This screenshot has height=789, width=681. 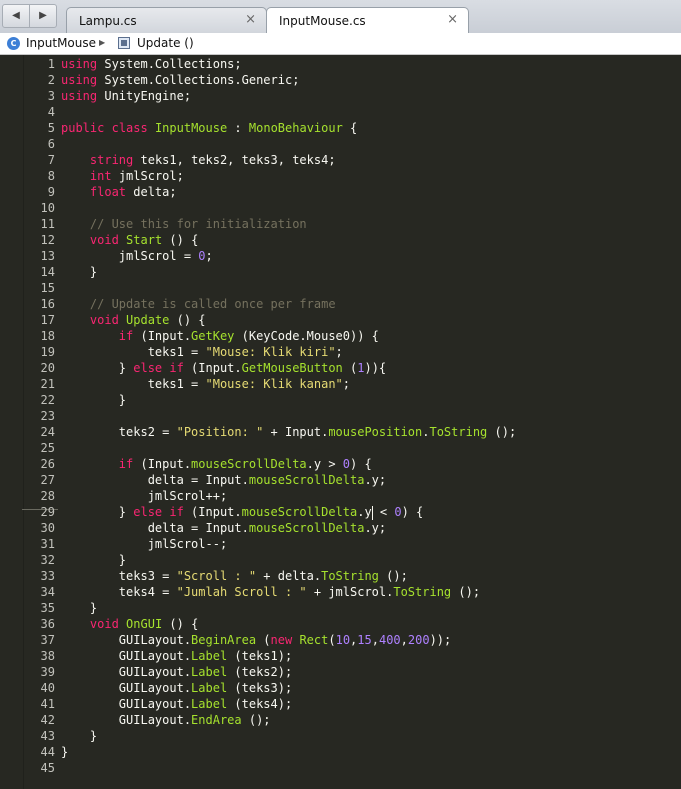 What do you see at coordinates (100, 176) in the screenshot?
I see `code-token: int` at bounding box center [100, 176].